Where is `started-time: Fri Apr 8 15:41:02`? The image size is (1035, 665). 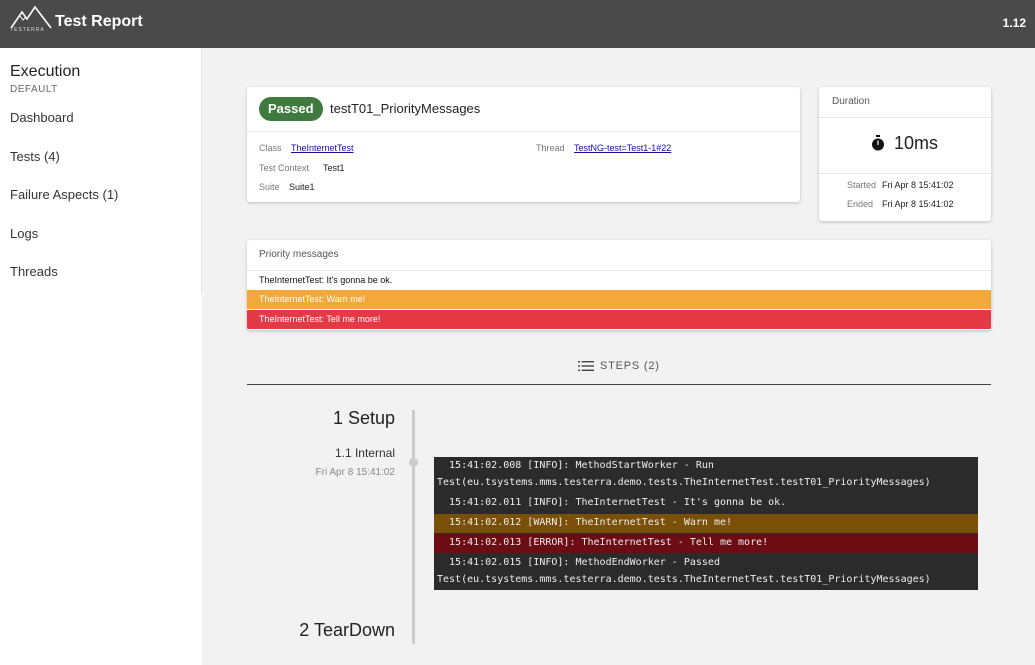
started-time: Fri Apr 8 15:41:02 is located at coordinates (918, 185).